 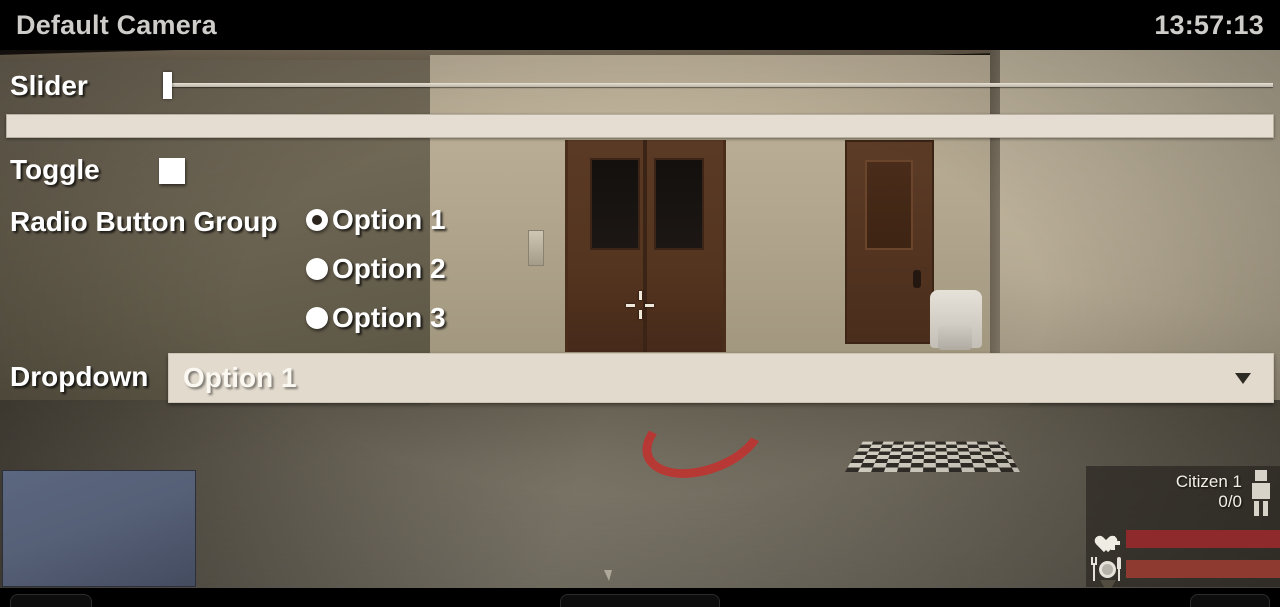 What do you see at coordinates (55, 169) in the screenshot?
I see `toggle-label: Toggle` at bounding box center [55, 169].